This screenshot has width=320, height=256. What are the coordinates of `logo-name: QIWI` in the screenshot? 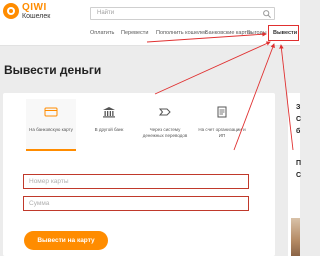 It's located at (34, 7).